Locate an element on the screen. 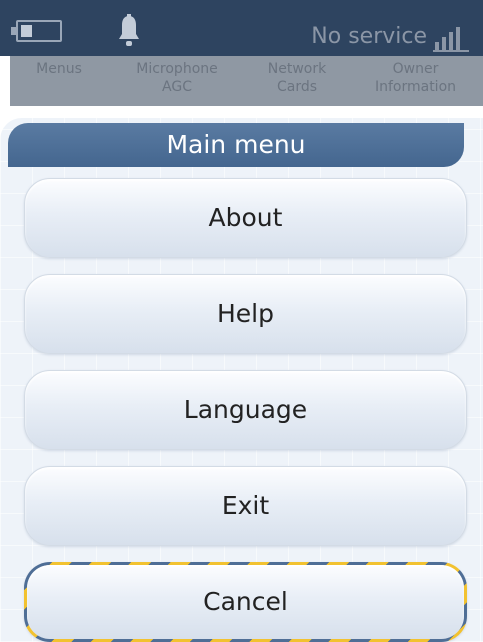 The width and height of the screenshot is (483, 642). tab-owner-information: Owner Information is located at coordinates (415, 76).